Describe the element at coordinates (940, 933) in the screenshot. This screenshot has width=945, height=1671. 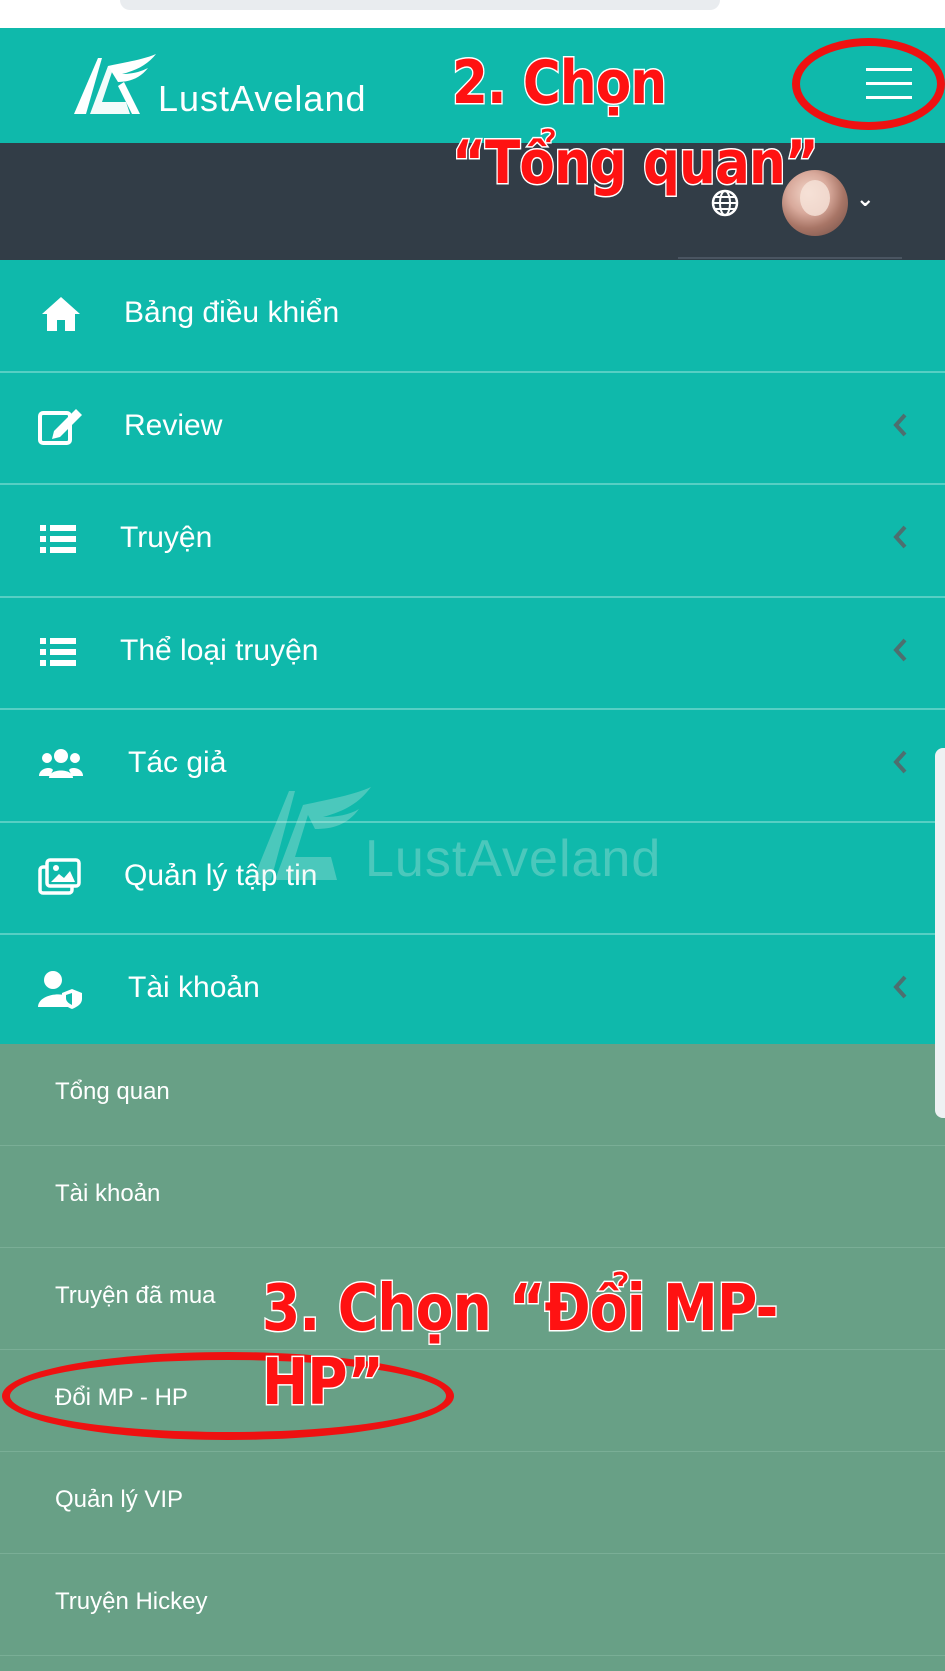
I see `scrollbar` at that location.